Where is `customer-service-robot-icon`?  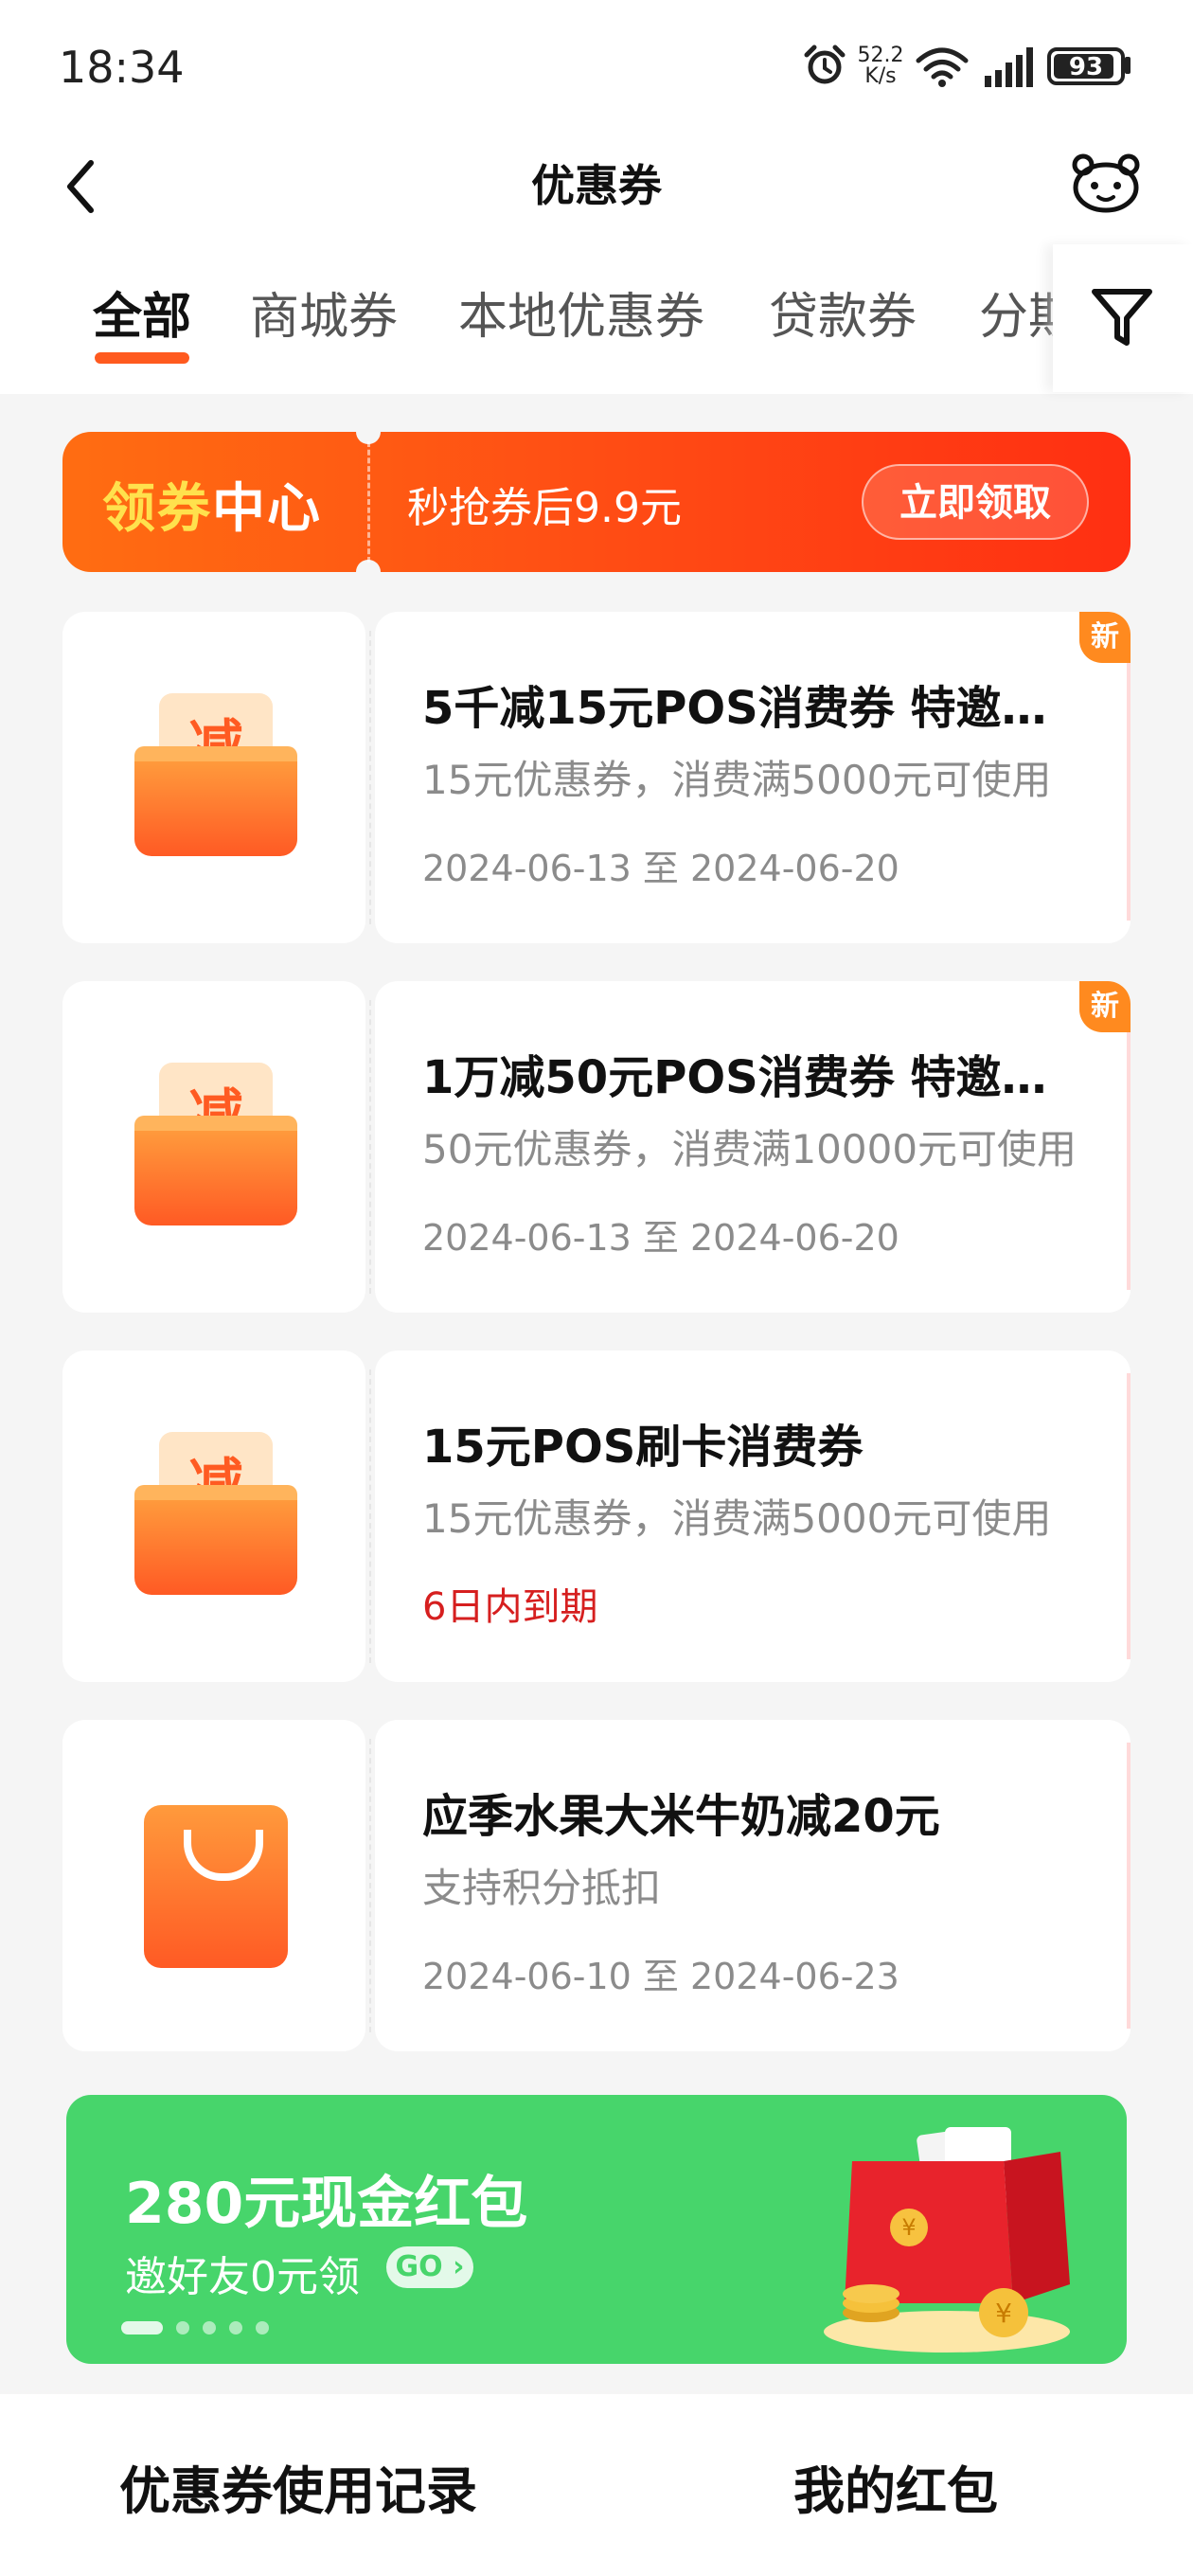
customer-service-robot-icon is located at coordinates (1106, 185).